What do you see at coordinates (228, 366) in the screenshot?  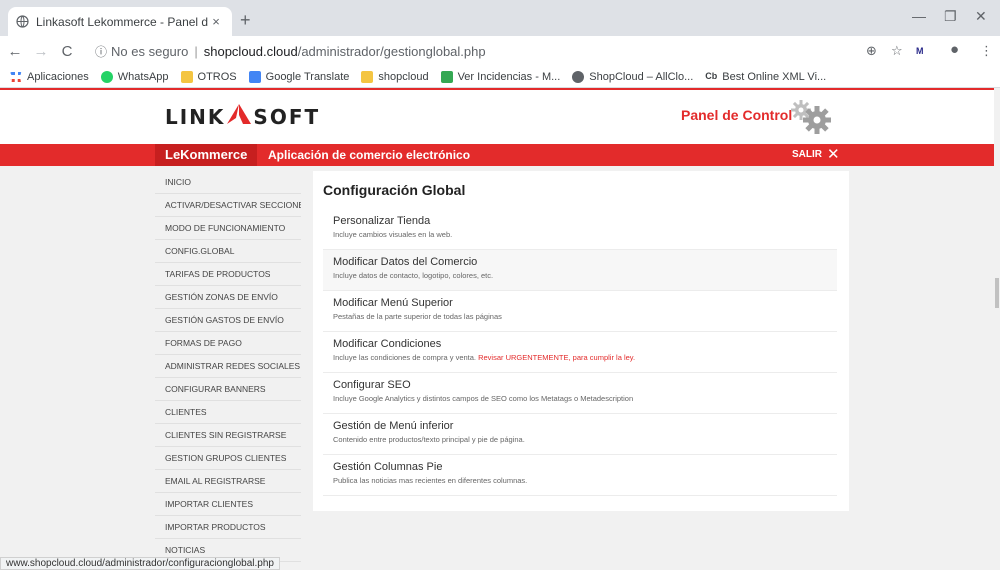 I see `sidebar-item: ADMINISTRAR REDES SOCIALES` at bounding box center [228, 366].